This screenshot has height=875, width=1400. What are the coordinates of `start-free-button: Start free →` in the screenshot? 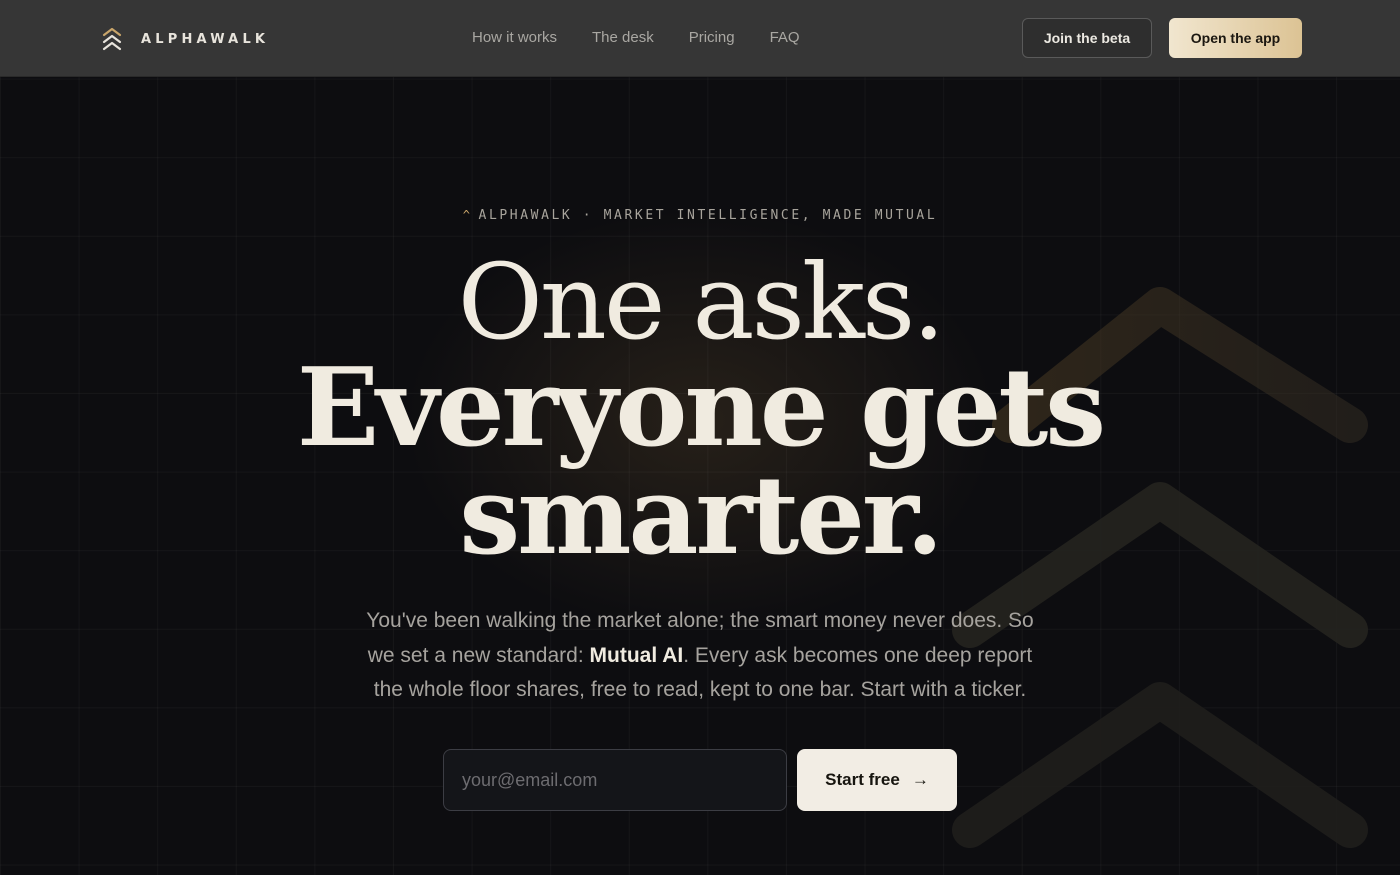 It's located at (877, 780).